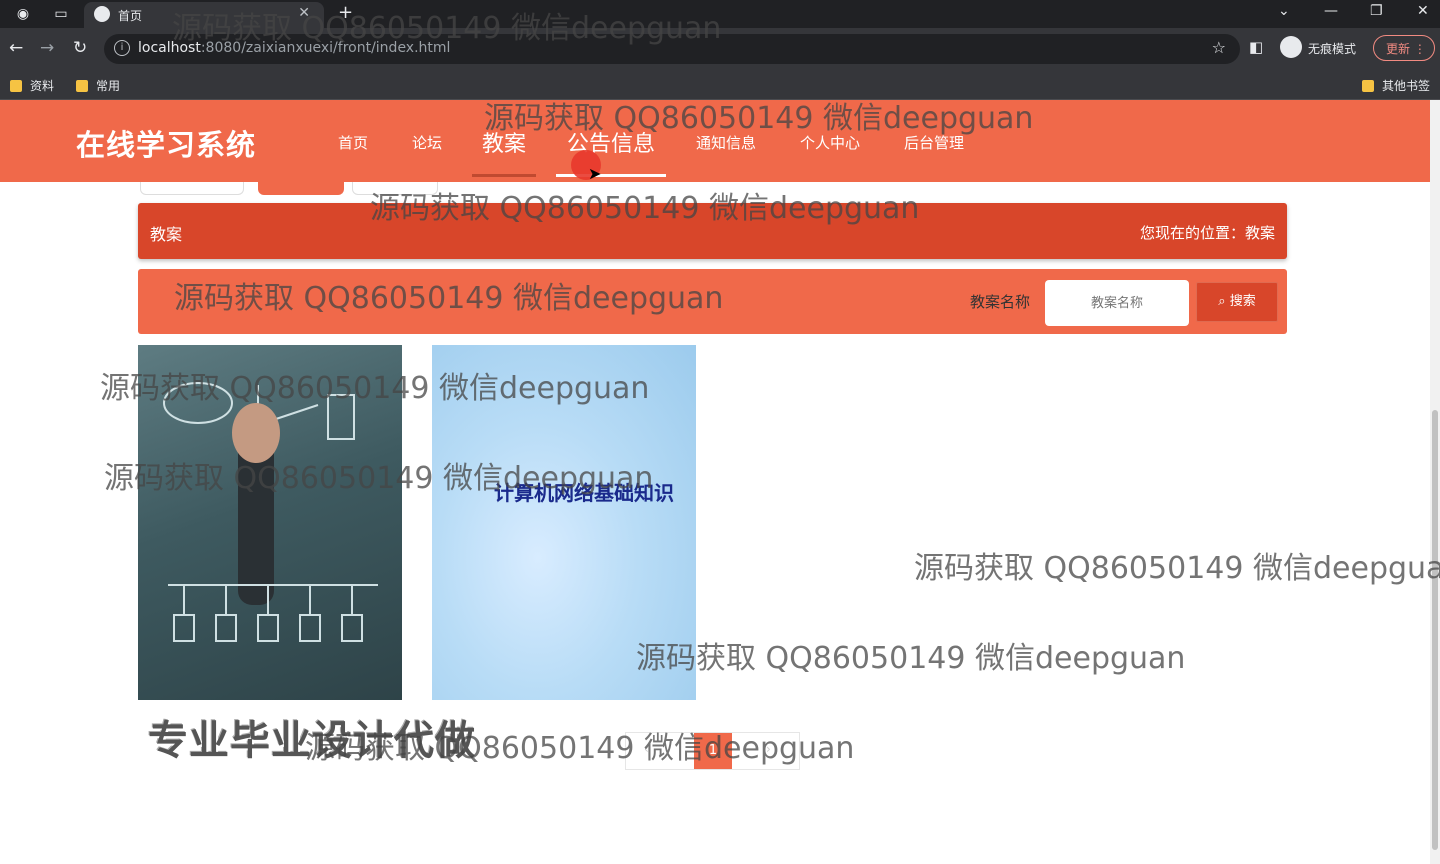  I want to click on site-header: 在线学习系统 首页 论坛 教案 公告信息 通知信息 个人中心 后台管理 ➤, so click(715, 141).